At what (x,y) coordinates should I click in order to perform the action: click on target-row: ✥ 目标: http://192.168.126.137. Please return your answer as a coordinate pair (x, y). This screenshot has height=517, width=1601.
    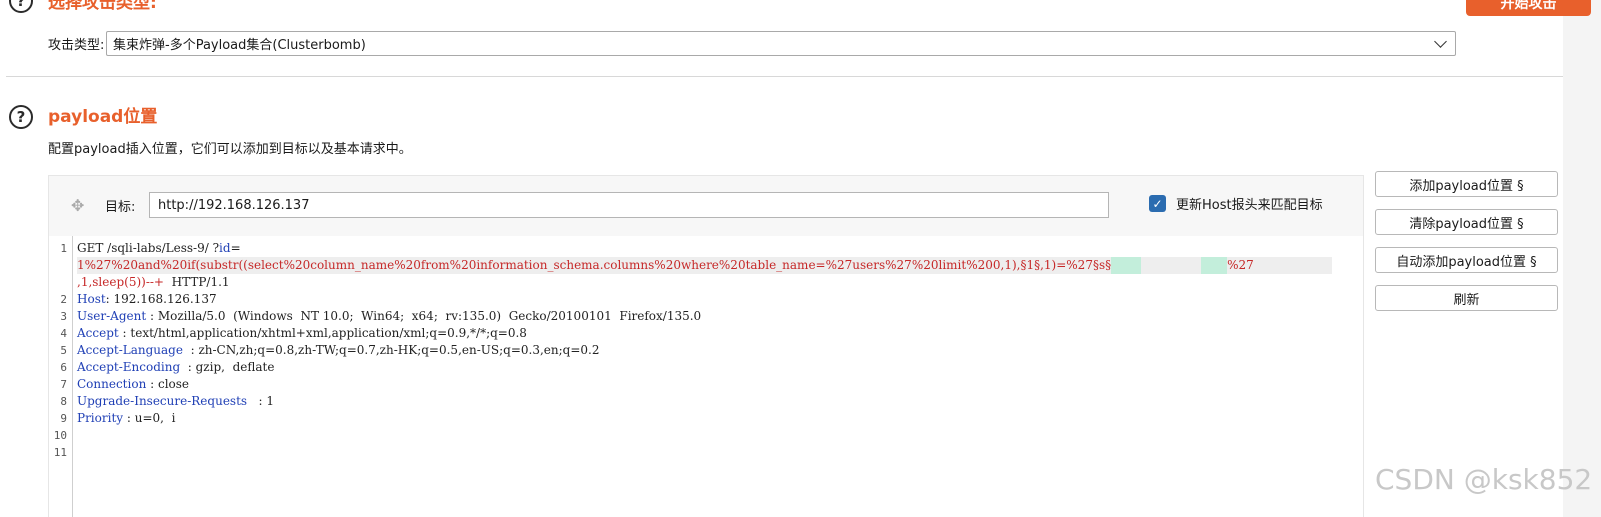
    Looking at the image, I should click on (590, 205).